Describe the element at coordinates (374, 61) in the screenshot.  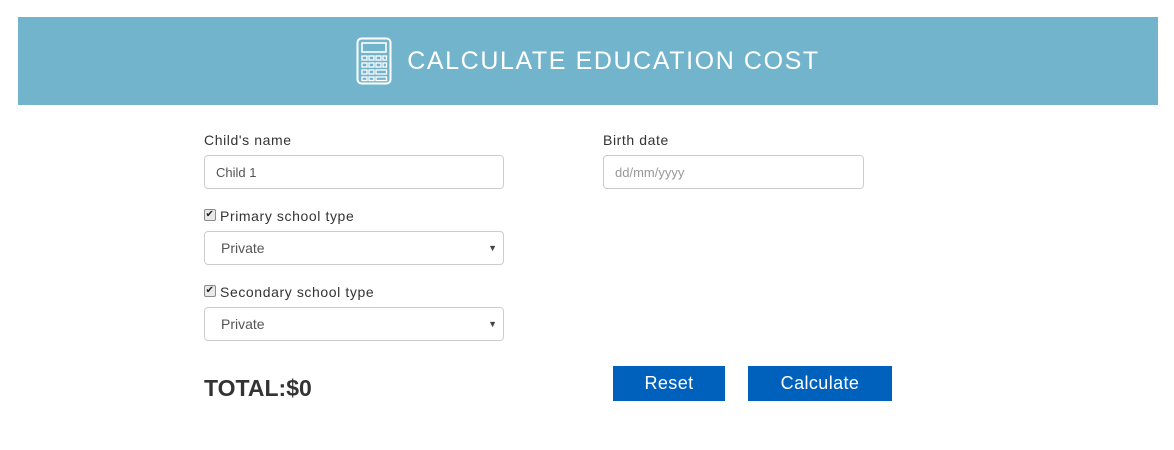
I see `calculator-icon` at that location.